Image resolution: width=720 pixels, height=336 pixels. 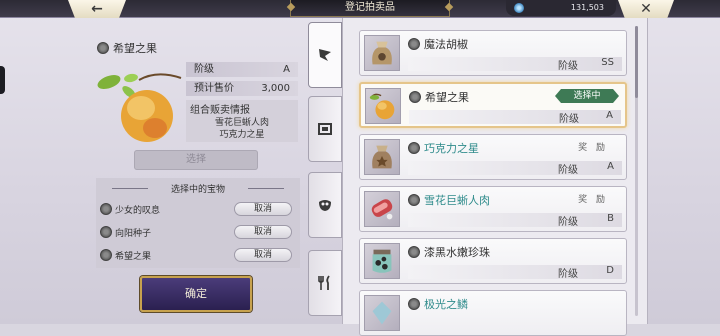 What do you see at coordinates (587, 96) in the screenshot?
I see `selected-tag: 选择中` at bounding box center [587, 96].